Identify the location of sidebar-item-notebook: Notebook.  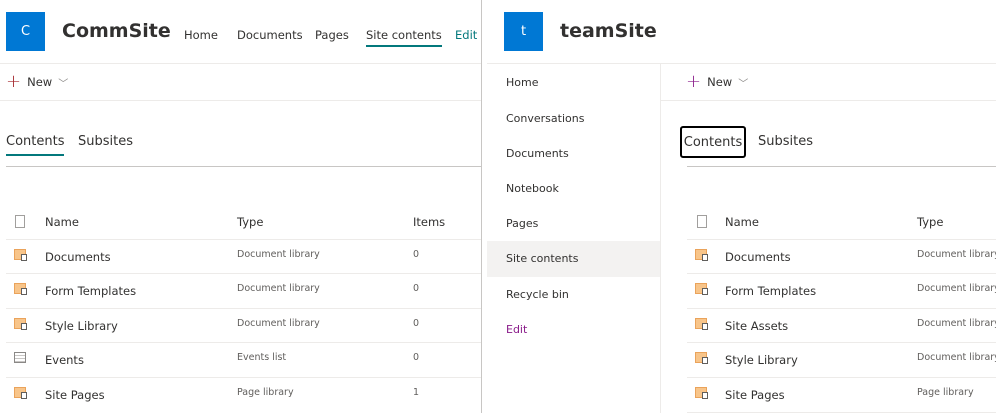
(532, 188).